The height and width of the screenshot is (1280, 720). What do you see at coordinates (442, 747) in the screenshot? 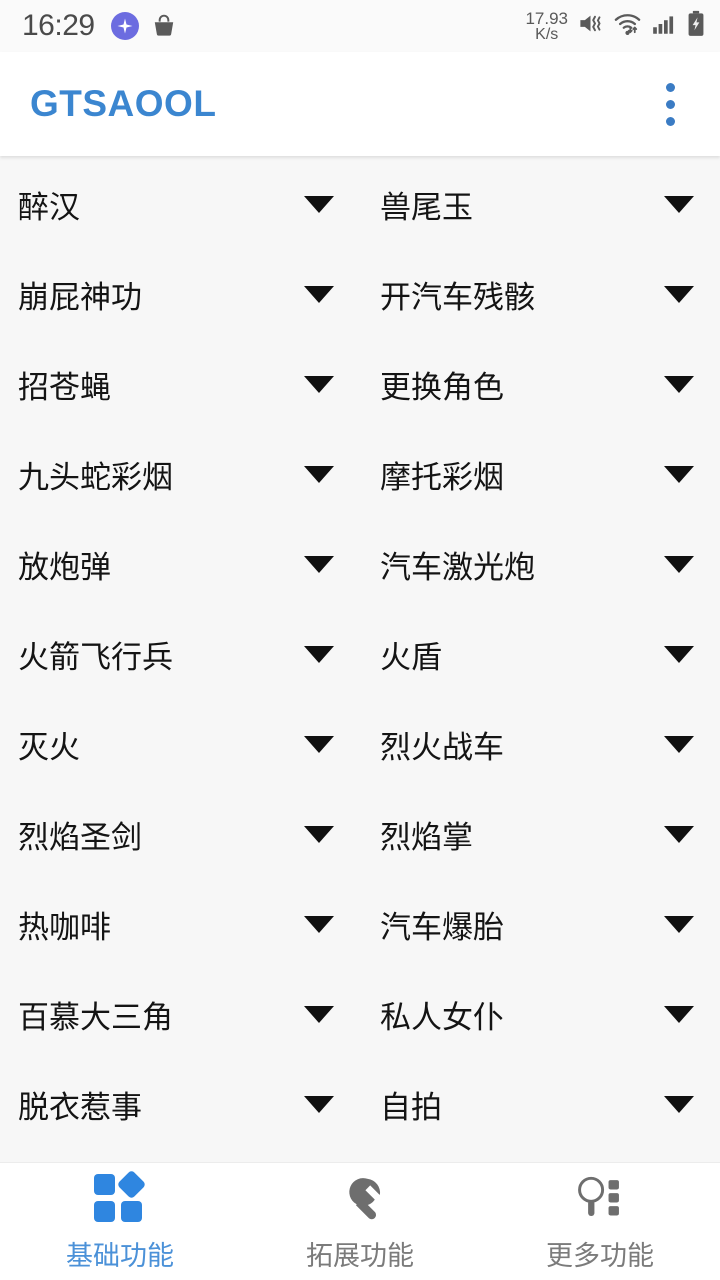
I see `feature-label: 烈火战车` at bounding box center [442, 747].